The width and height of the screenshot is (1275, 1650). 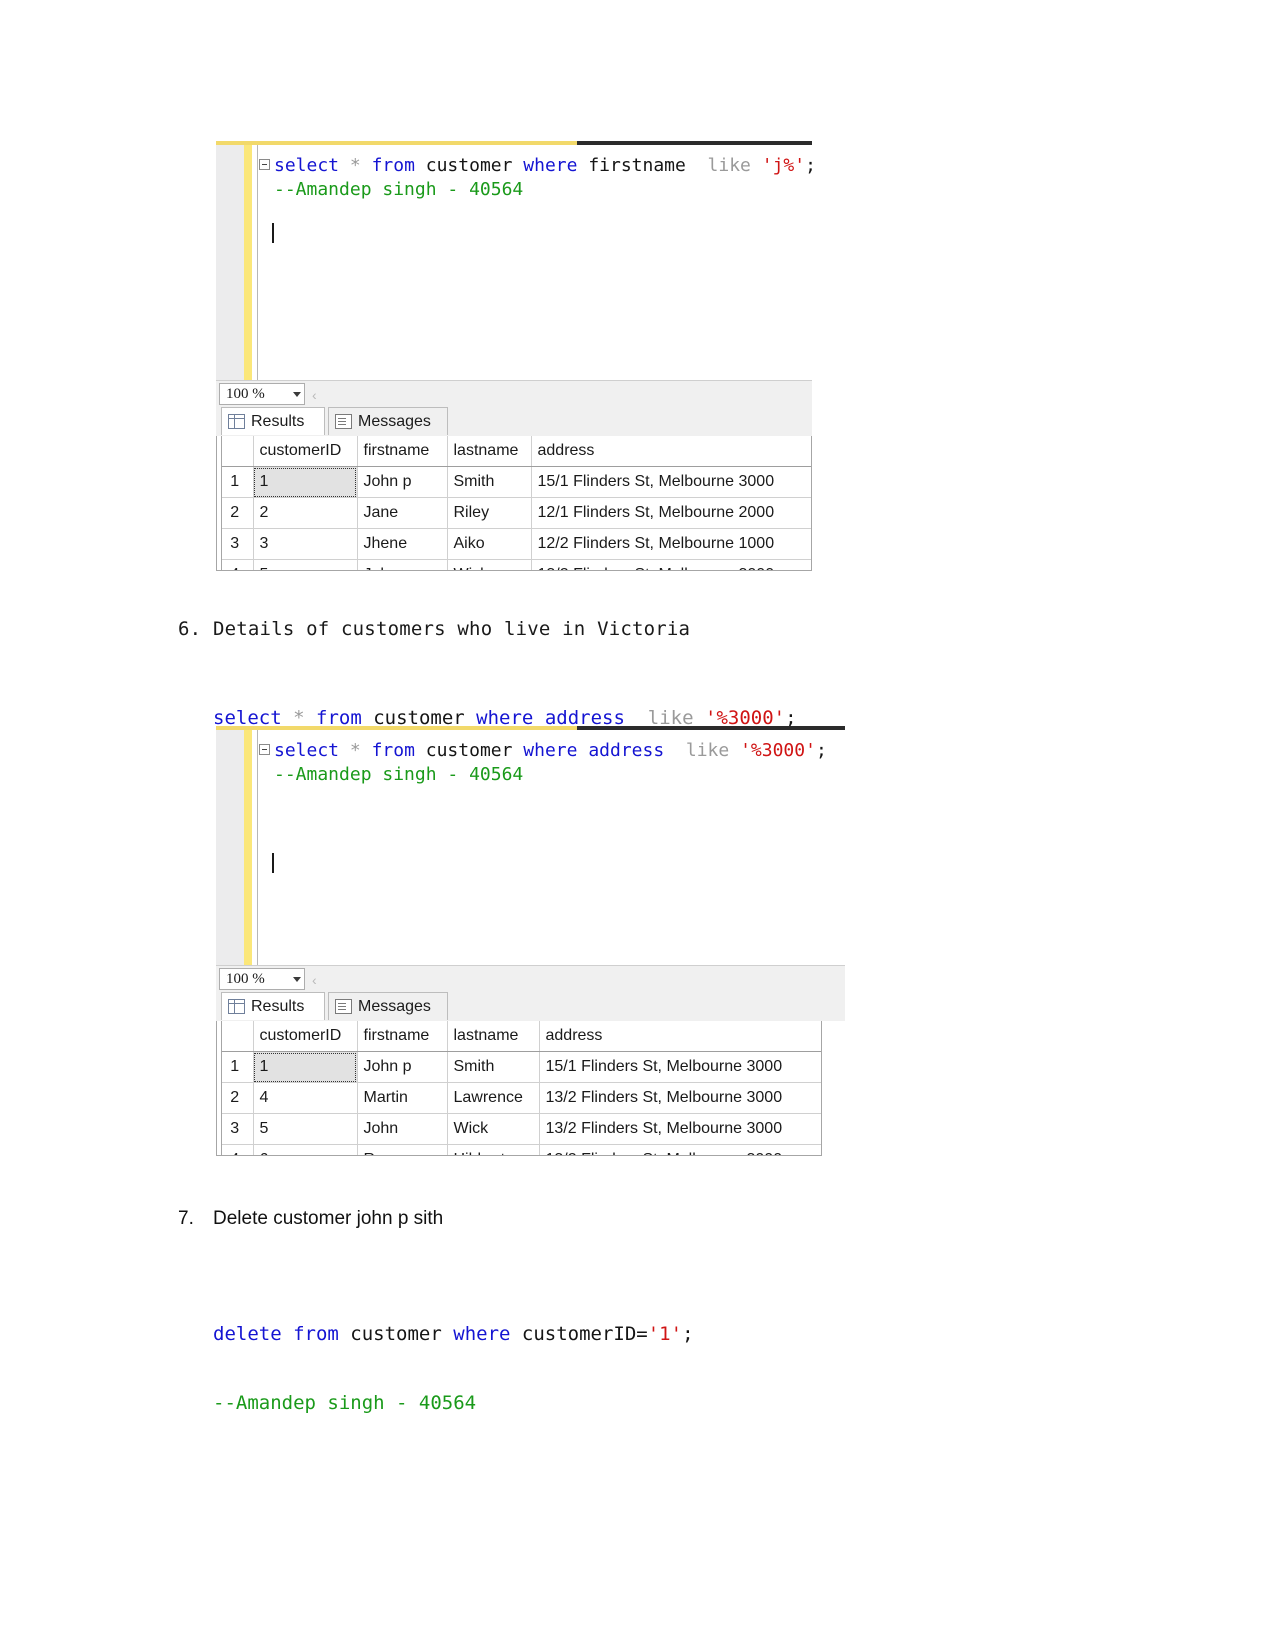 What do you see at coordinates (236, 1006) in the screenshot?
I see `grid-icon` at bounding box center [236, 1006].